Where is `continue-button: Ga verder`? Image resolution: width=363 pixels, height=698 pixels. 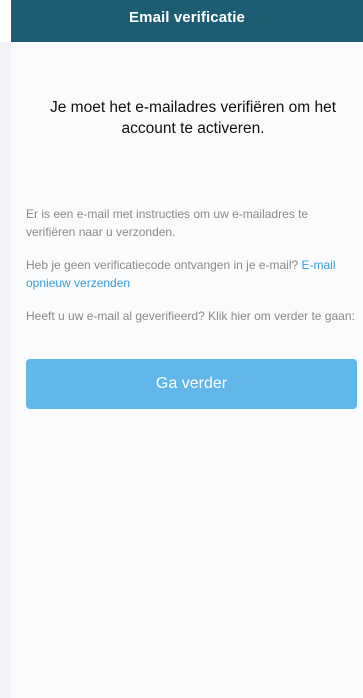
continue-button: Ga verder is located at coordinates (191, 384).